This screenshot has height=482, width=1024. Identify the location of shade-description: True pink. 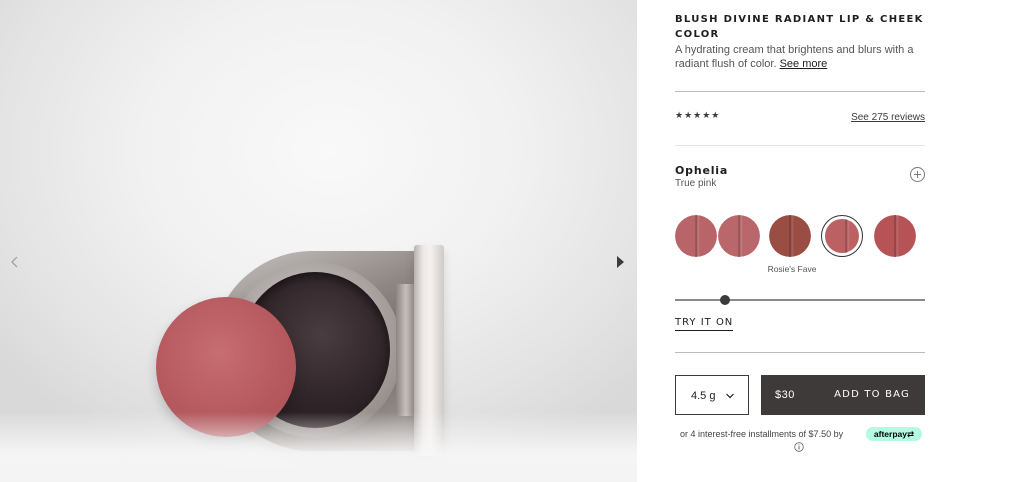
(696, 183).